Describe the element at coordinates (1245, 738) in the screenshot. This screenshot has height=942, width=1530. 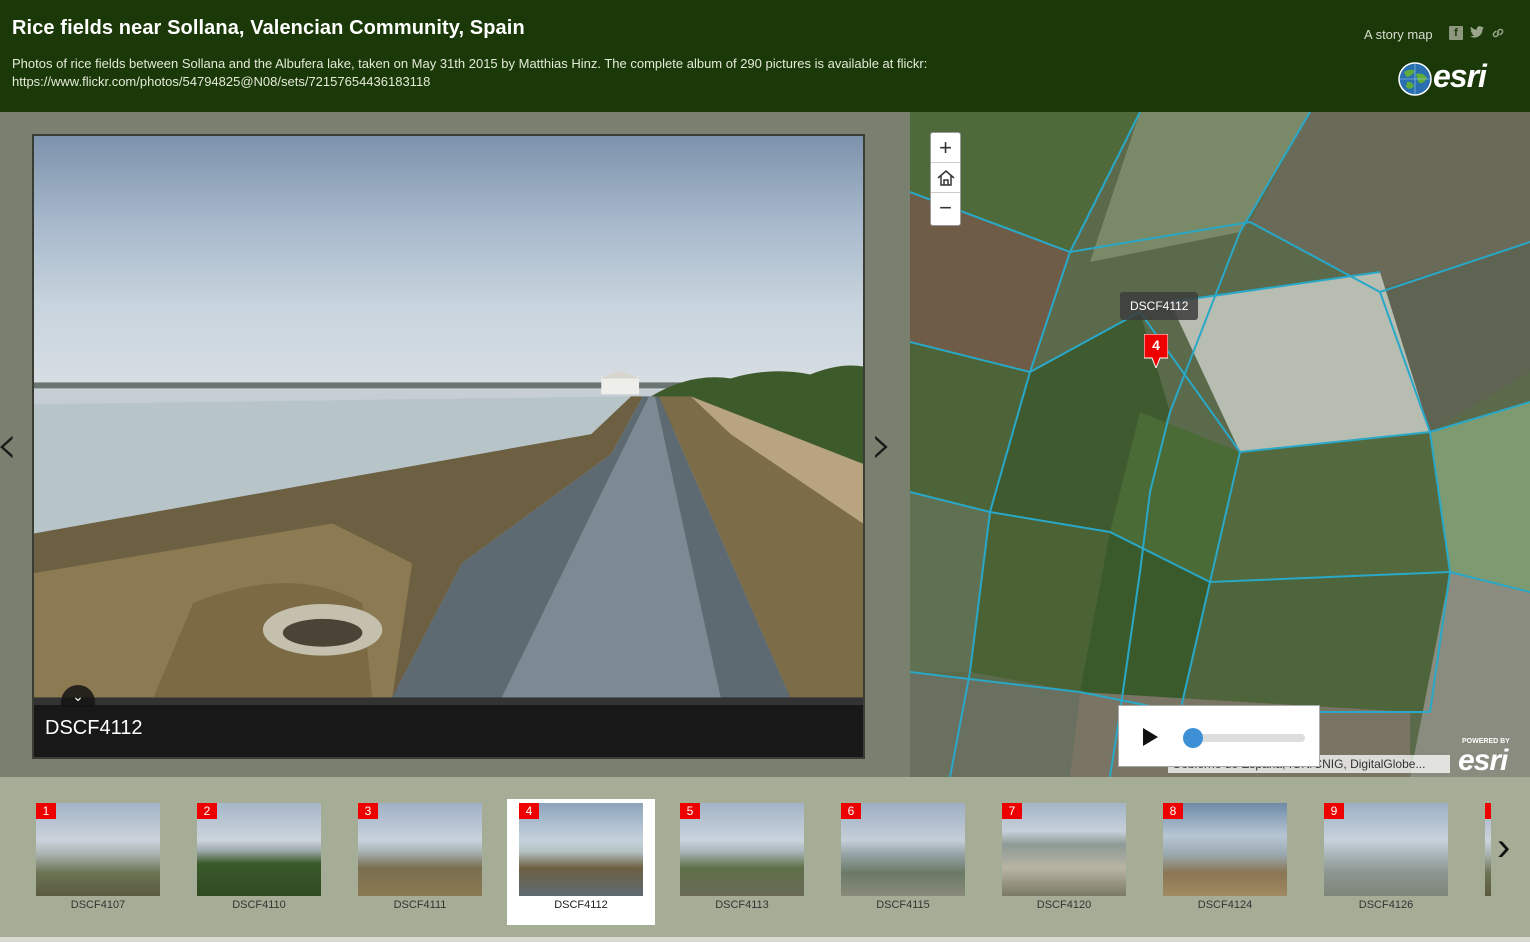
I see `autoplay-speed-slider` at that location.